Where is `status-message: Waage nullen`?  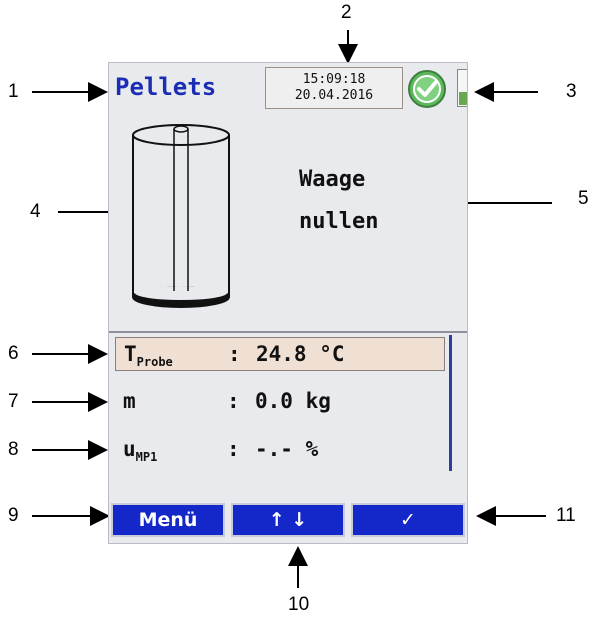
status-message: Waage nullen is located at coordinates (338, 201).